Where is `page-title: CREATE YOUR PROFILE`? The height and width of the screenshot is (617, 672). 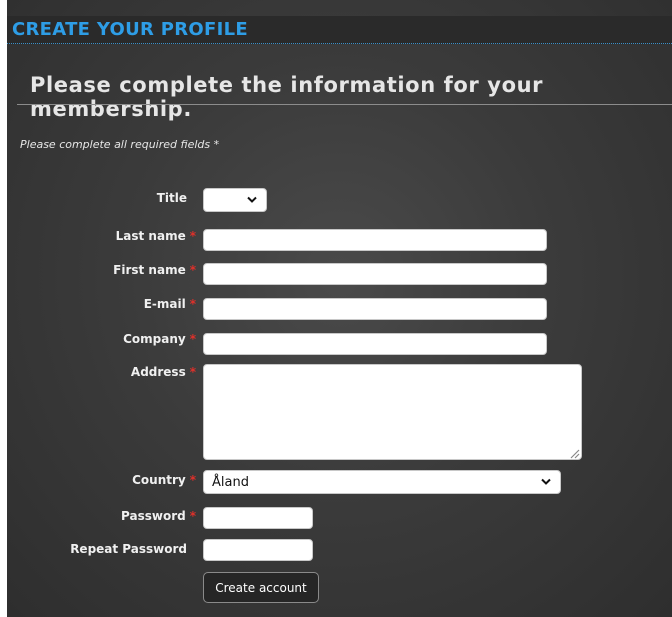
page-title: CREATE YOUR PROFILE is located at coordinates (130, 29).